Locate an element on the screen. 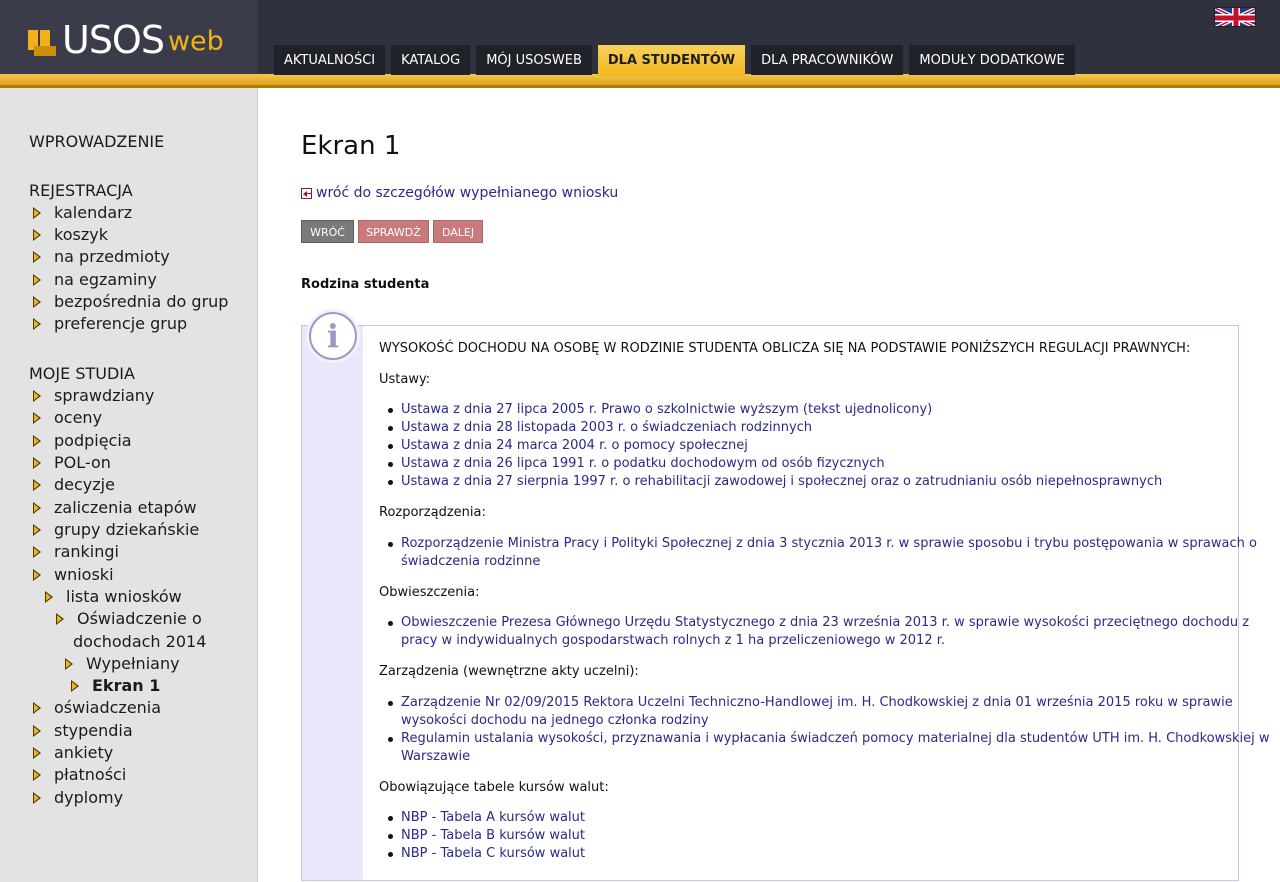 The height and width of the screenshot is (882, 1280). sidebar-section-rejestracja: REJESTRACJA is located at coordinates (81, 190).